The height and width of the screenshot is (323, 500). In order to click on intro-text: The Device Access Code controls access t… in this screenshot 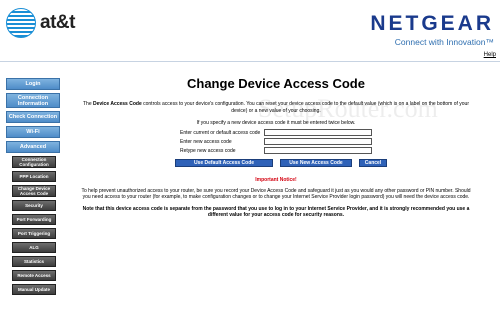, I will do `click(276, 107)`.